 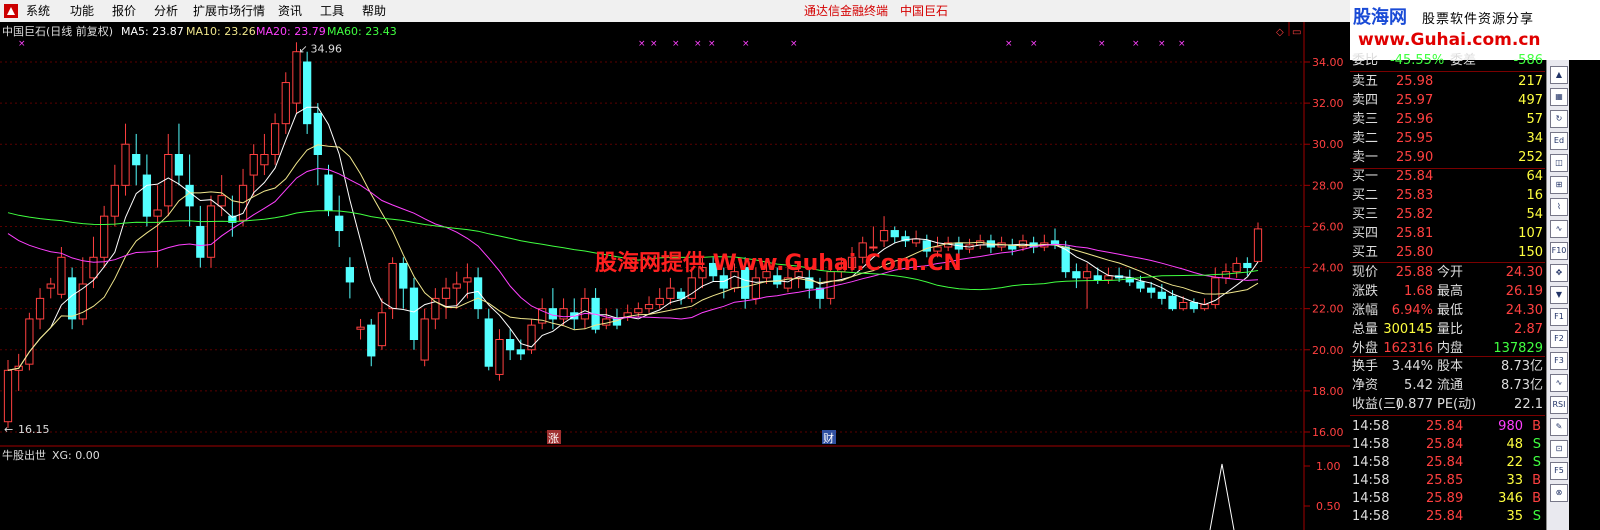 What do you see at coordinates (1559, 405) in the screenshot?
I see `tool-icon: RSI` at bounding box center [1559, 405].